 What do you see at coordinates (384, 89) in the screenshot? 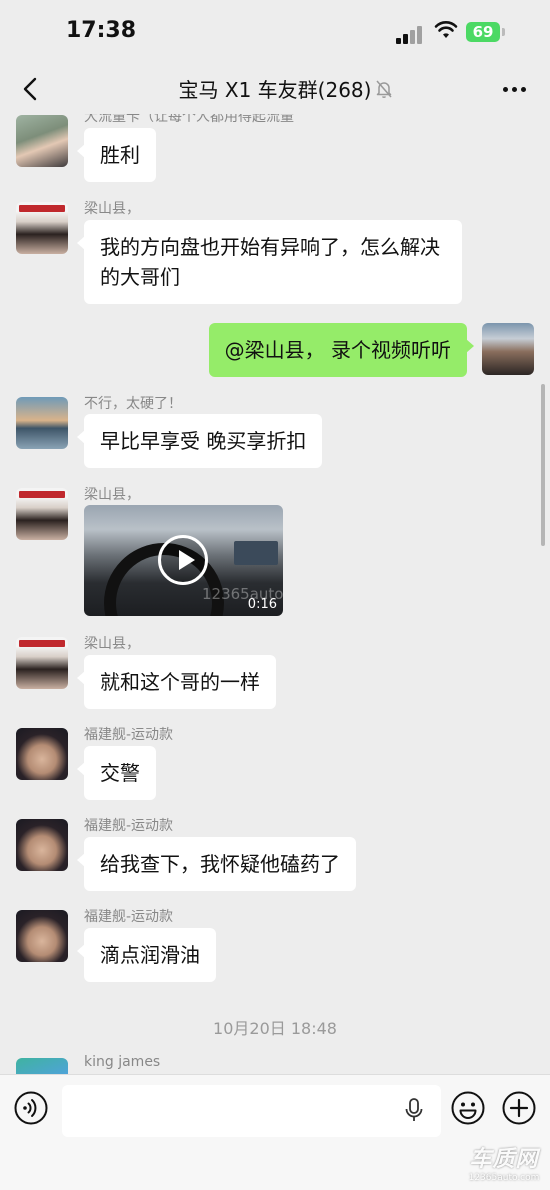
I see `mute-icon` at bounding box center [384, 89].